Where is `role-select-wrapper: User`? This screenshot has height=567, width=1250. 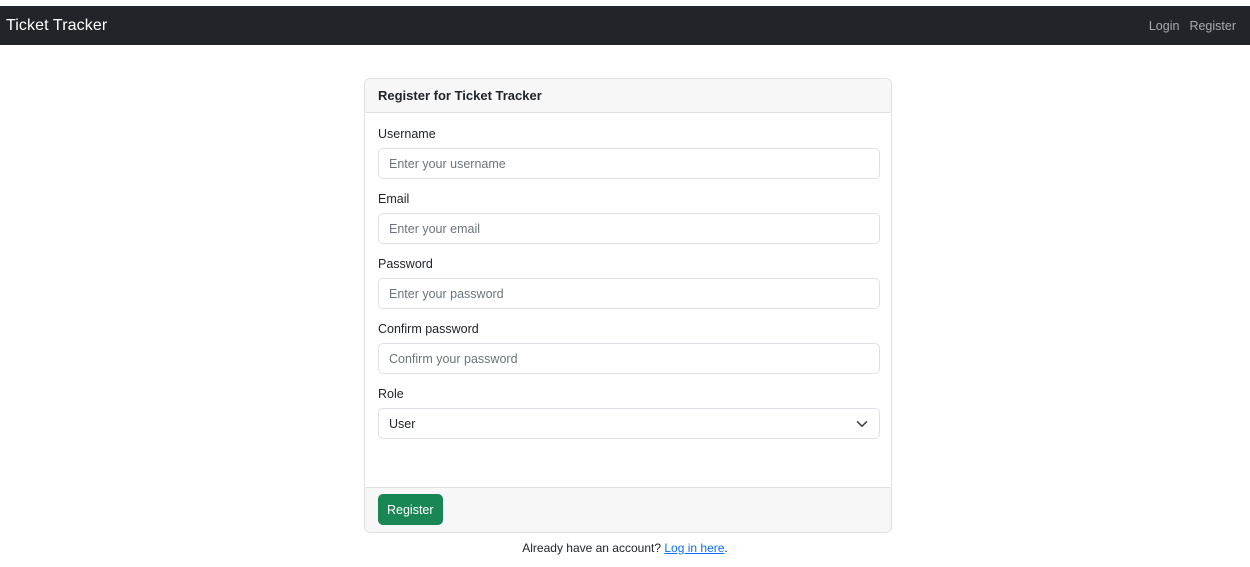
role-select-wrapper: User is located at coordinates (629, 423).